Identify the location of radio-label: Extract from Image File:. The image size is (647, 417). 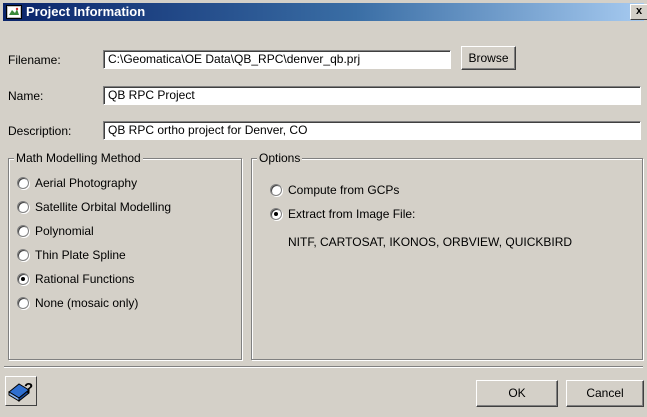
(352, 214).